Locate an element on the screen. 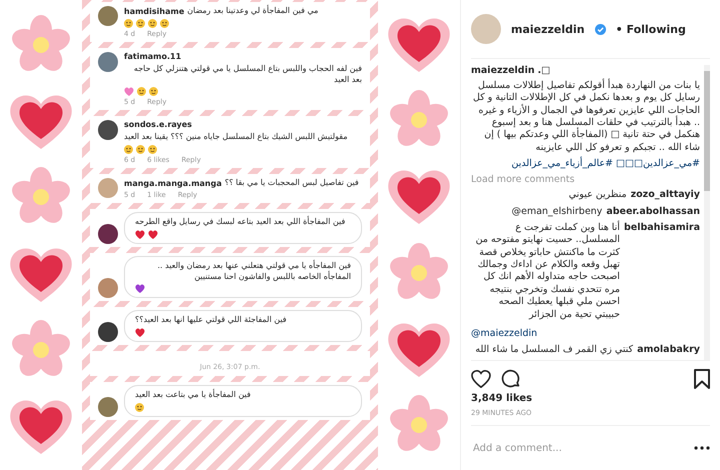 Image resolution: width=720 pixels, height=470 pixels. comment-username: amolabakry is located at coordinates (668, 349).